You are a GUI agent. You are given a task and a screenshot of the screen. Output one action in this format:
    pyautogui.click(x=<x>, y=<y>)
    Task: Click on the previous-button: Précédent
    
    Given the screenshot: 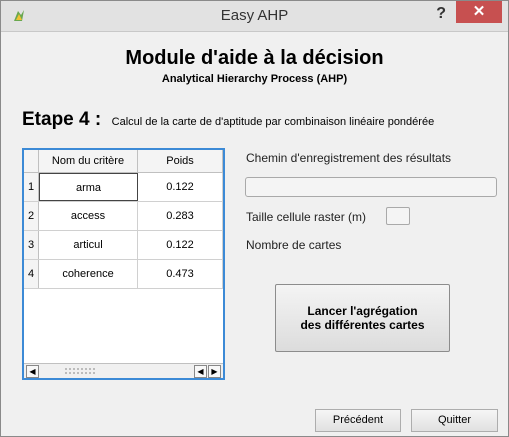 What is the action you would take?
    pyautogui.click(x=358, y=420)
    